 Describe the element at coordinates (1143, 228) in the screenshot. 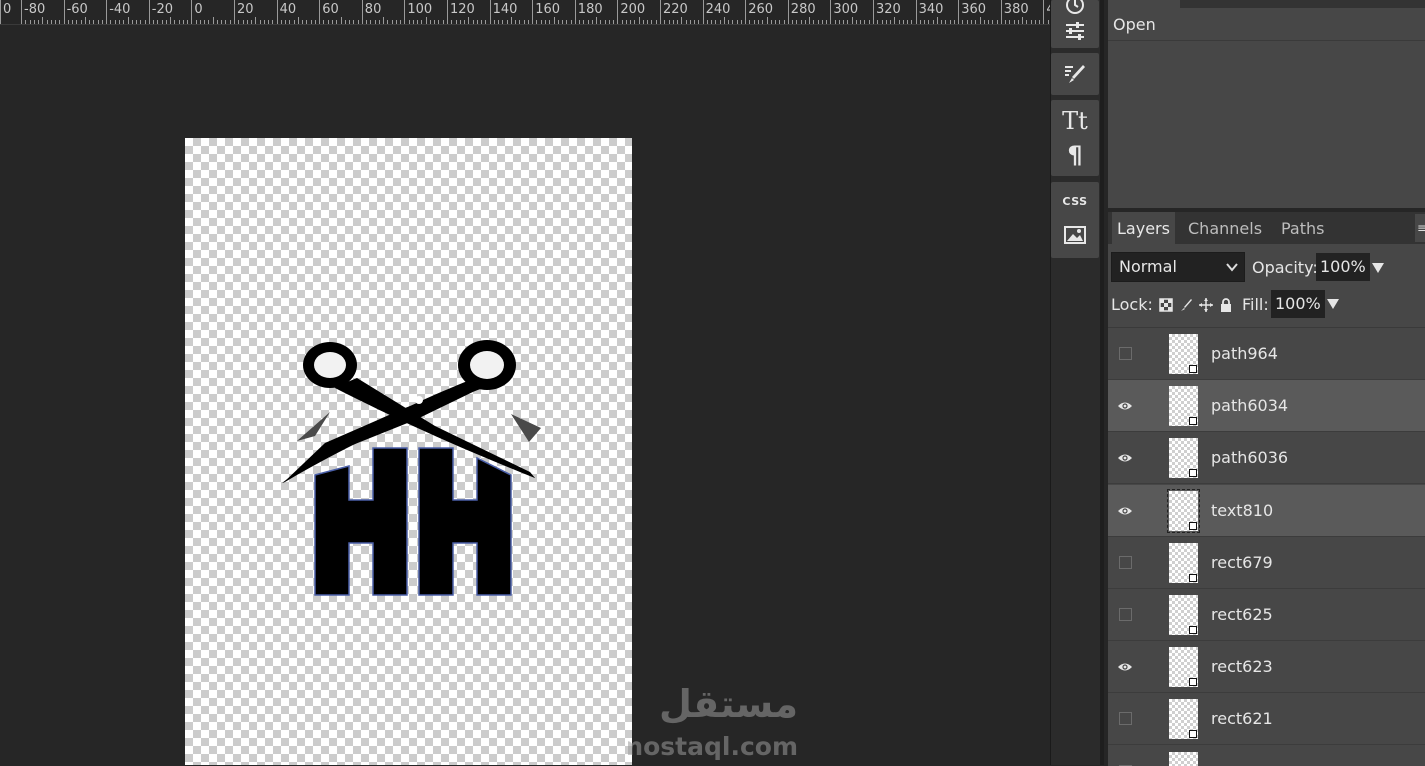

I see `tab-layers: Layers` at that location.